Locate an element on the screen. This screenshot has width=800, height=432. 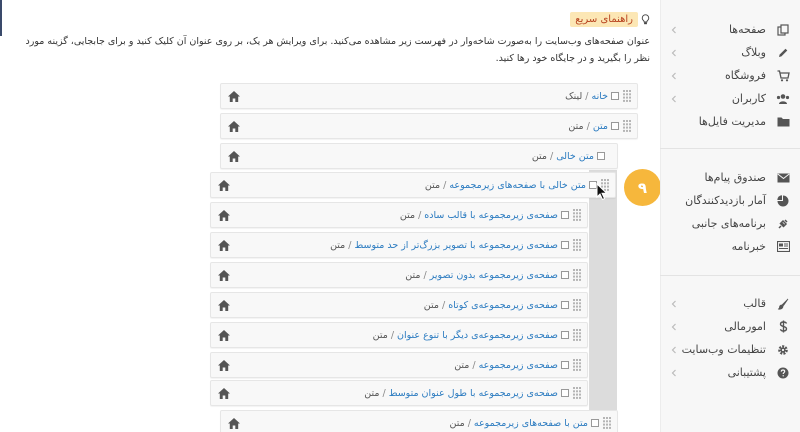
sidebar-item-finance: امورمالی is located at coordinates (730, 326).